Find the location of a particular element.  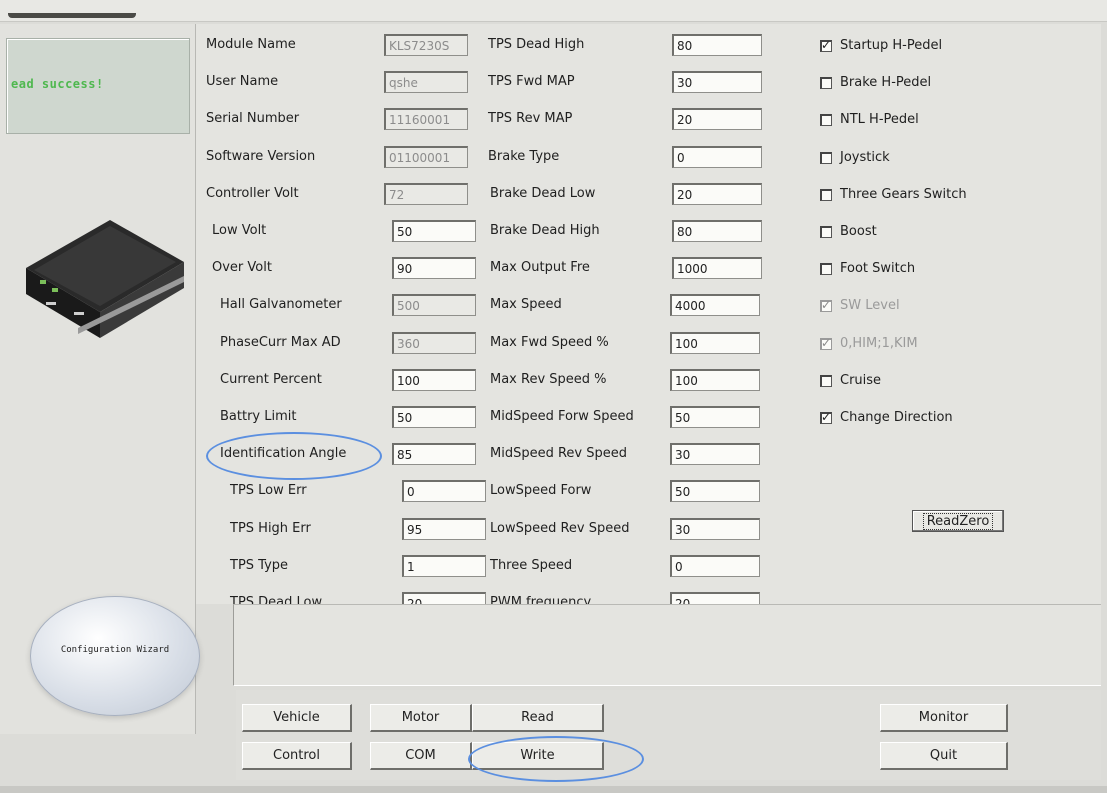

col1-label: TPS High Err is located at coordinates (270, 528).